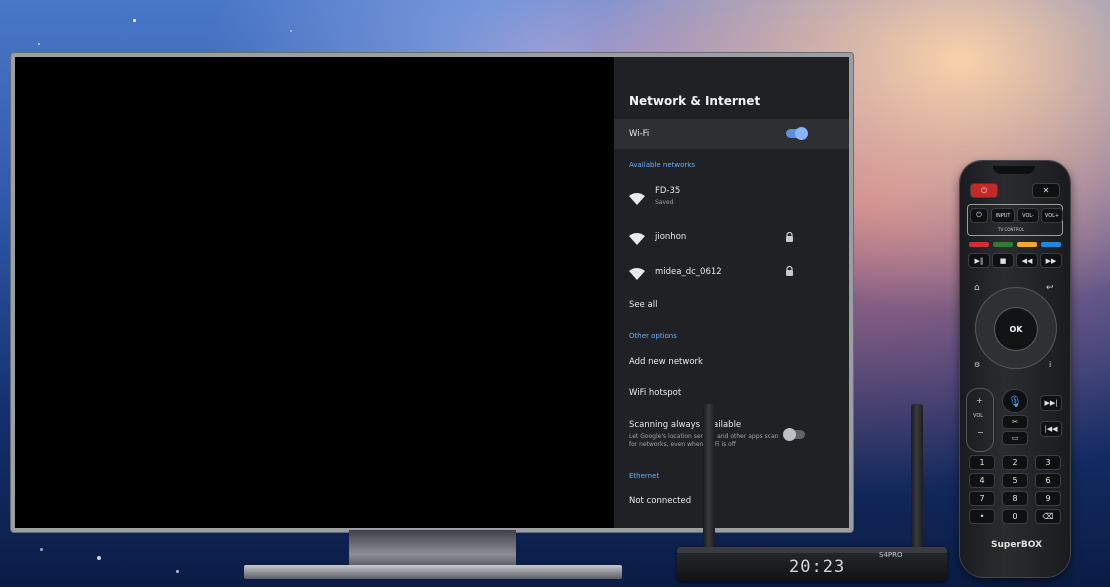 The width and height of the screenshot is (1110, 587). I want to click on tv-box-top, so click(812, 550).